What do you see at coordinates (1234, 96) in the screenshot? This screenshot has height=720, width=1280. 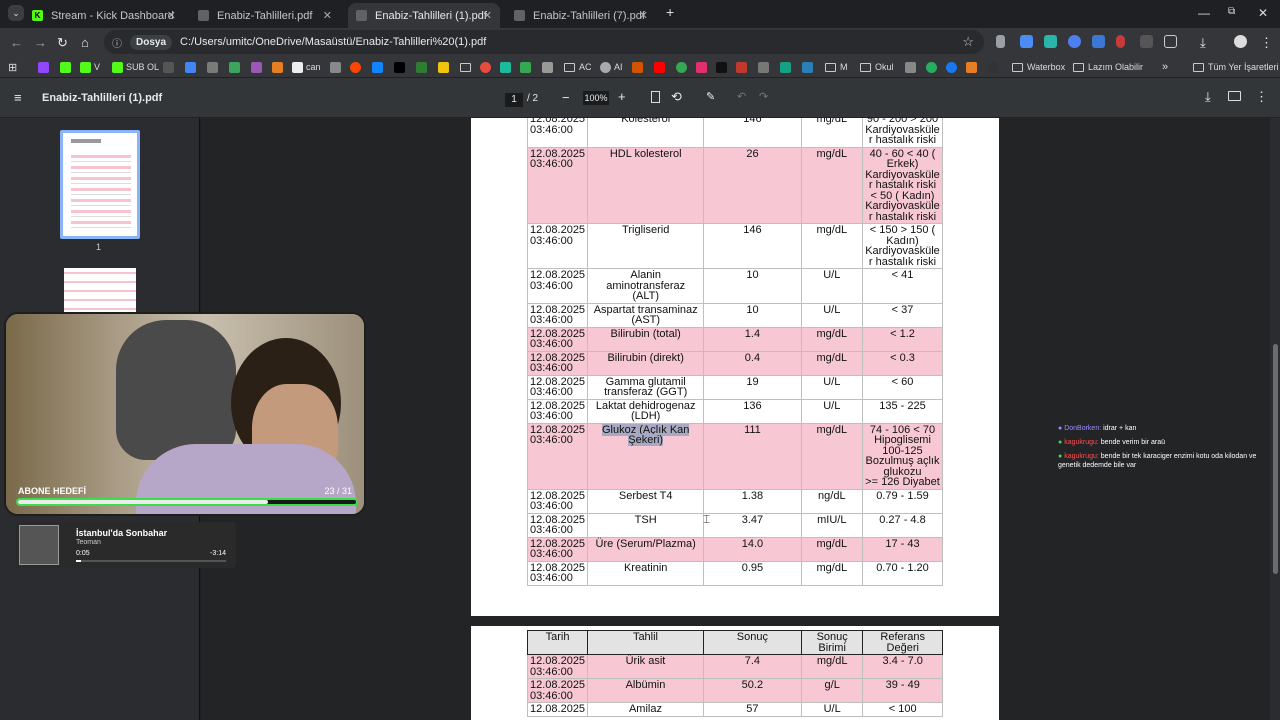 I see `print-icon` at bounding box center [1234, 96].